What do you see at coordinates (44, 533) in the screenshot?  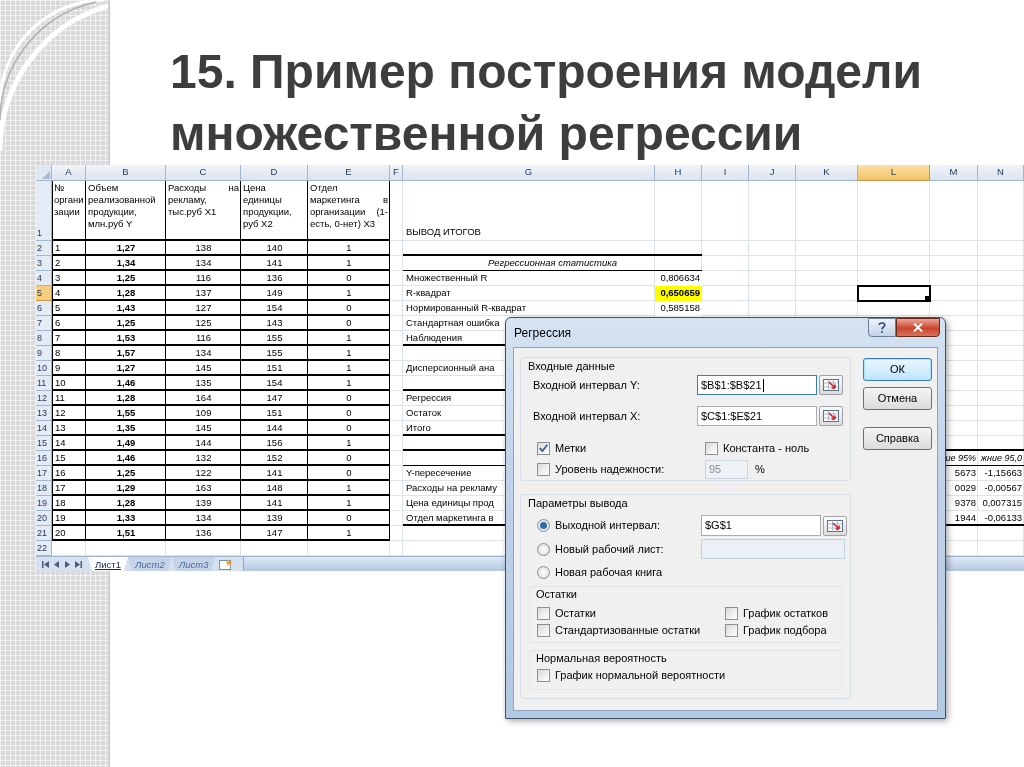 I see `row-header: 21` at bounding box center [44, 533].